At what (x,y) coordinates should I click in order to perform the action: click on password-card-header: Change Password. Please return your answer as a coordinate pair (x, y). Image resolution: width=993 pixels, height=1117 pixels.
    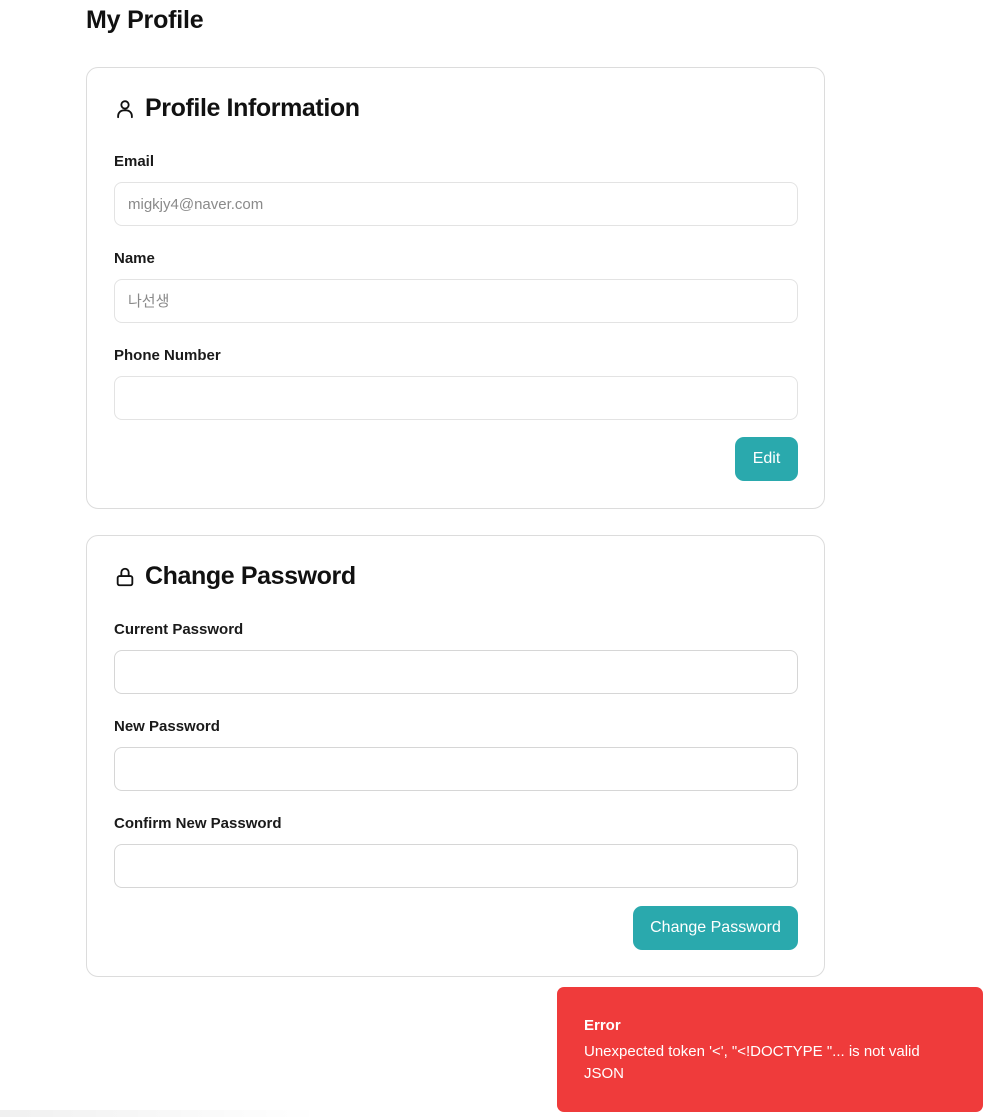
    Looking at the image, I should click on (235, 576).